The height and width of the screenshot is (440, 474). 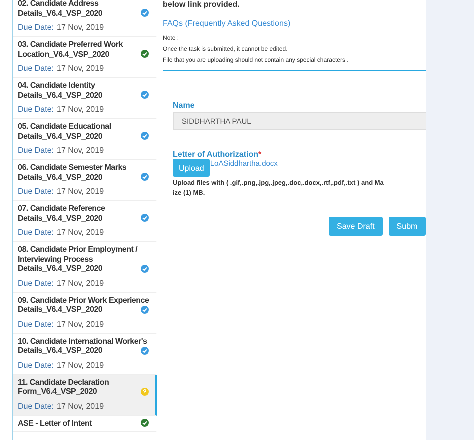 I want to click on task-item: 07. Candidate Reference Details_V6.4_VSP_2020 Due Date: 17 Nov, 2019, so click(x=85, y=221).